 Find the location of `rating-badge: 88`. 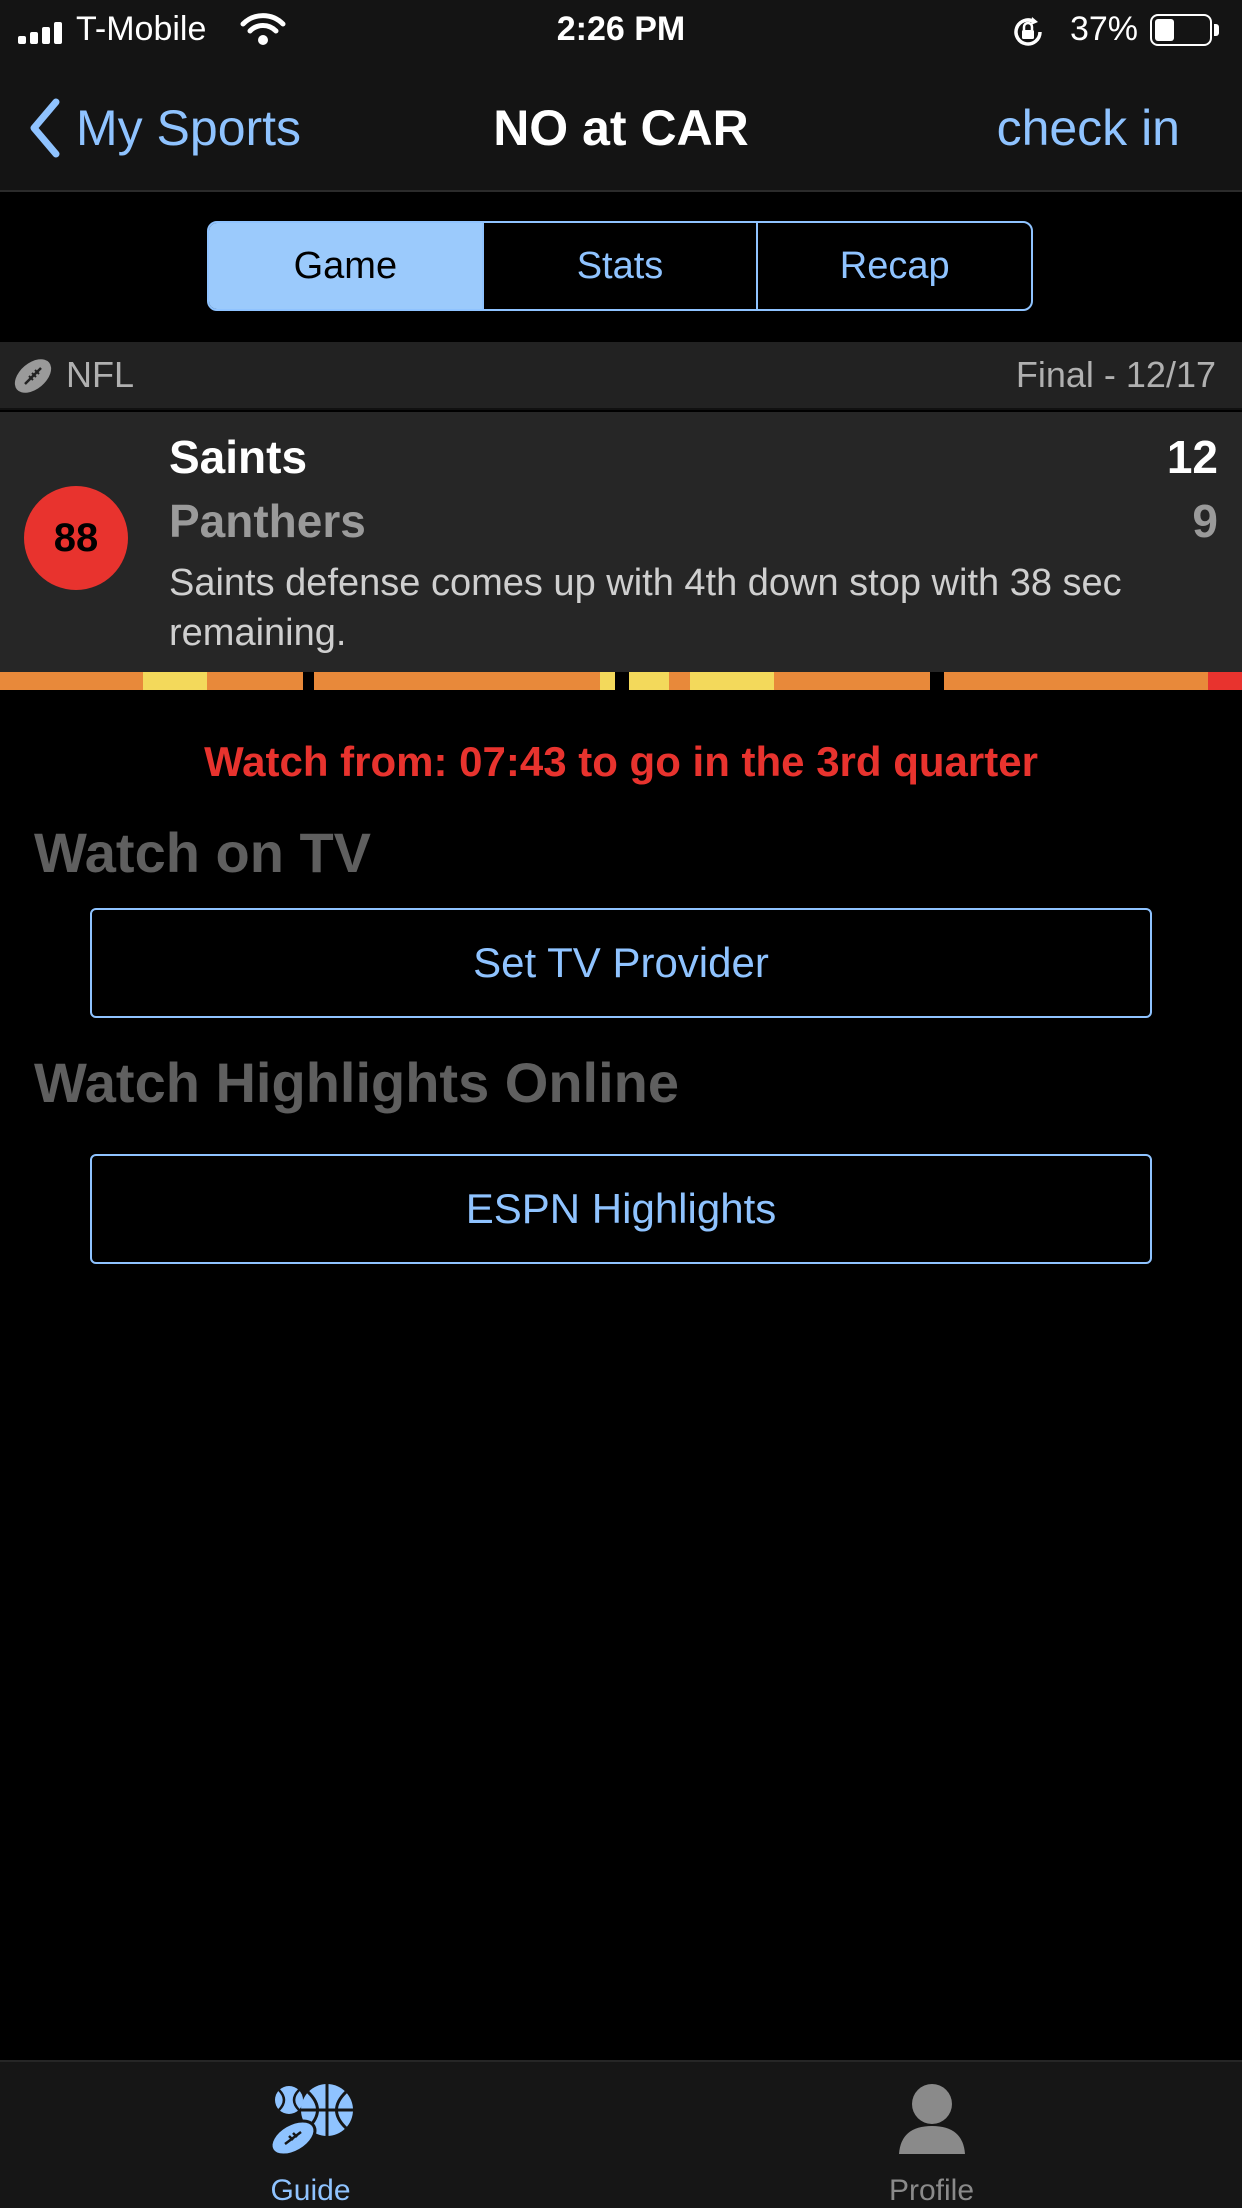

rating-badge: 88 is located at coordinates (76, 538).